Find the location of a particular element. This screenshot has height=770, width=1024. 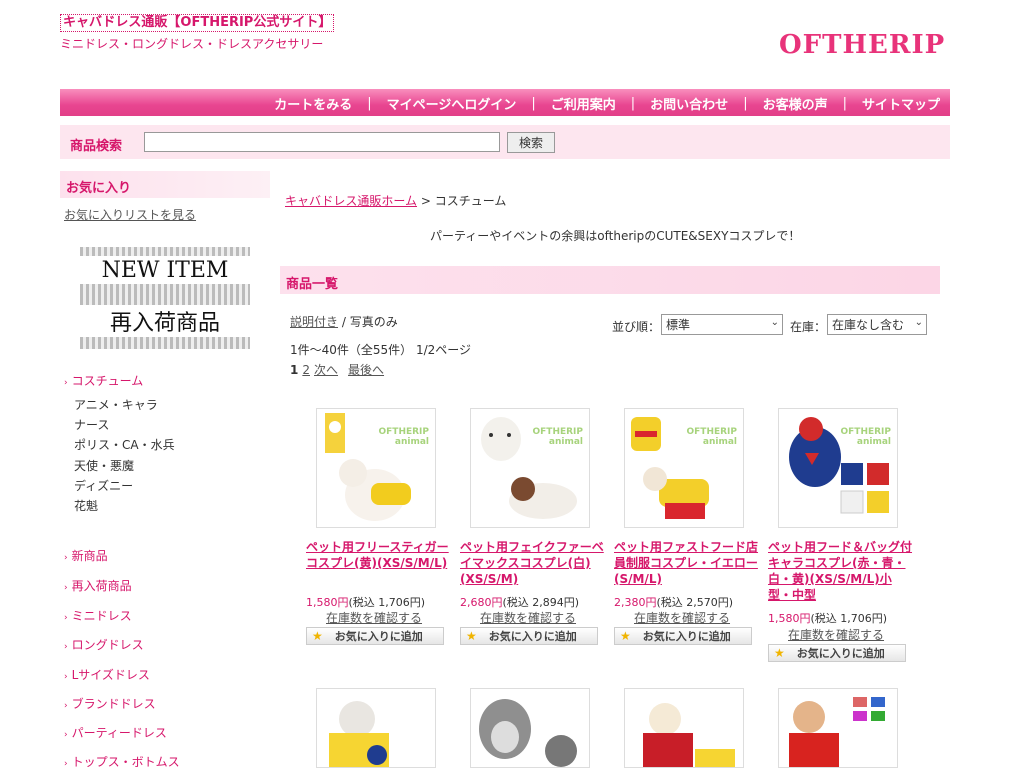

new-item-banner: NEW ITEM 再入荷商品 is located at coordinates (165, 298).